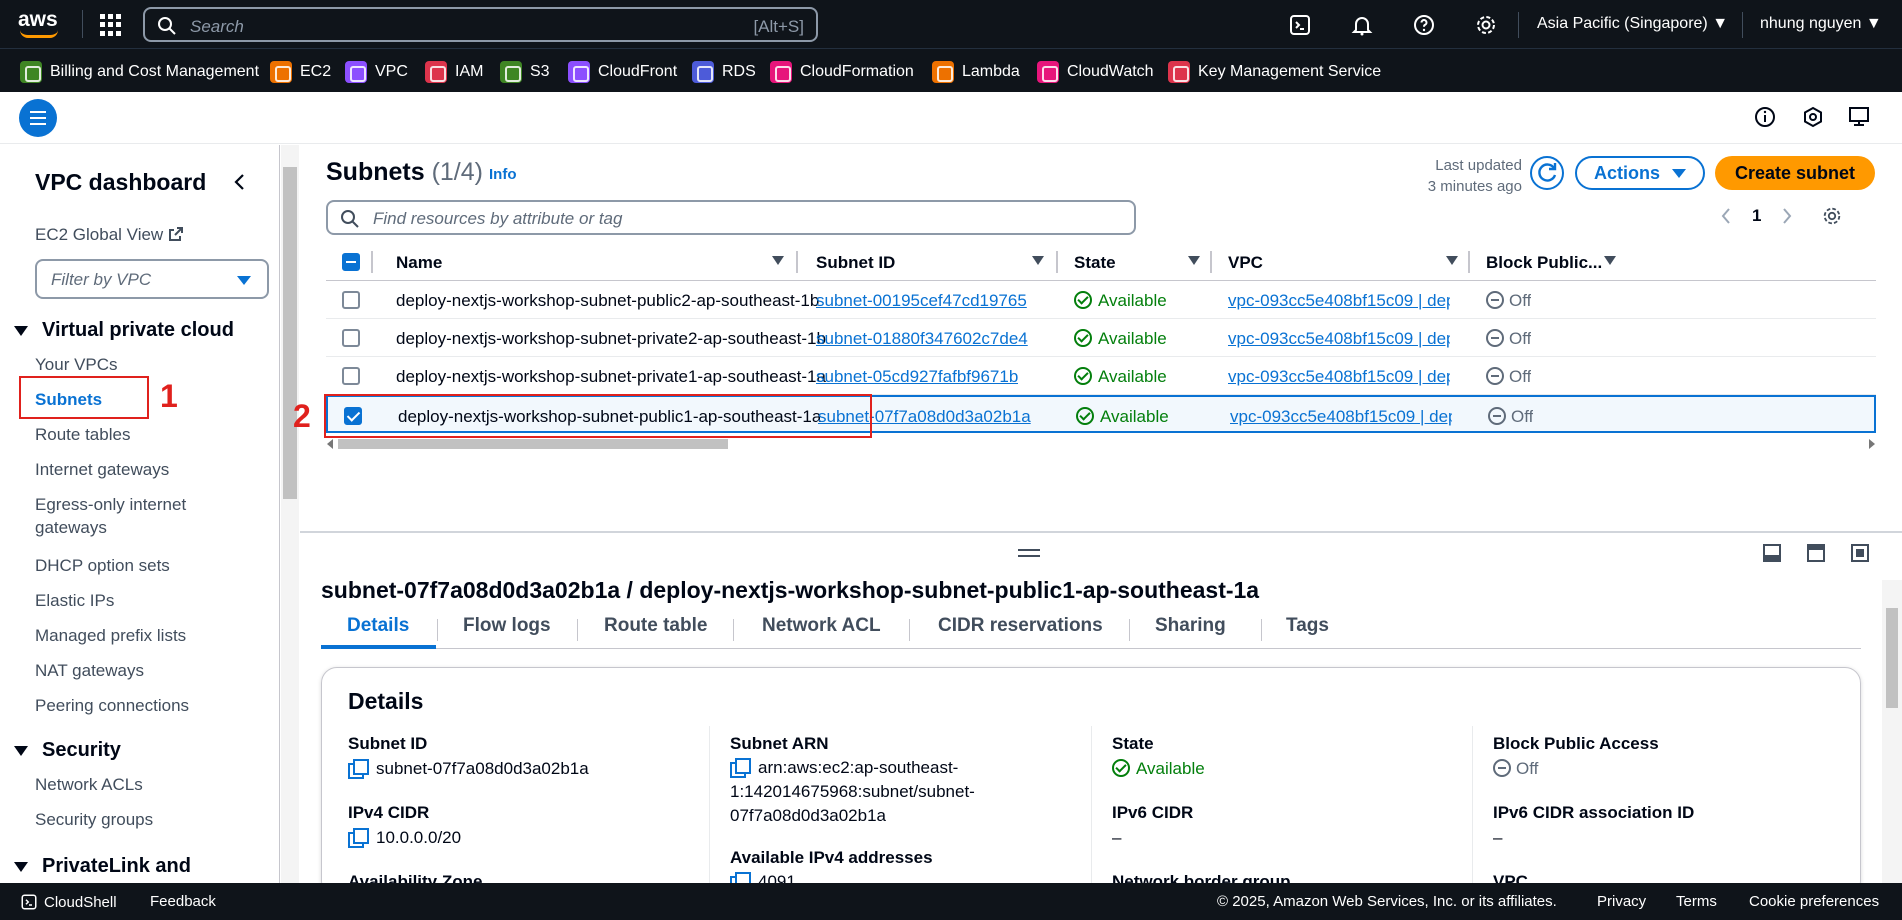 This screenshot has height=920, width=1902. Describe the element at coordinates (655, 626) in the screenshot. I see `tab-route-table: Route table` at that location.